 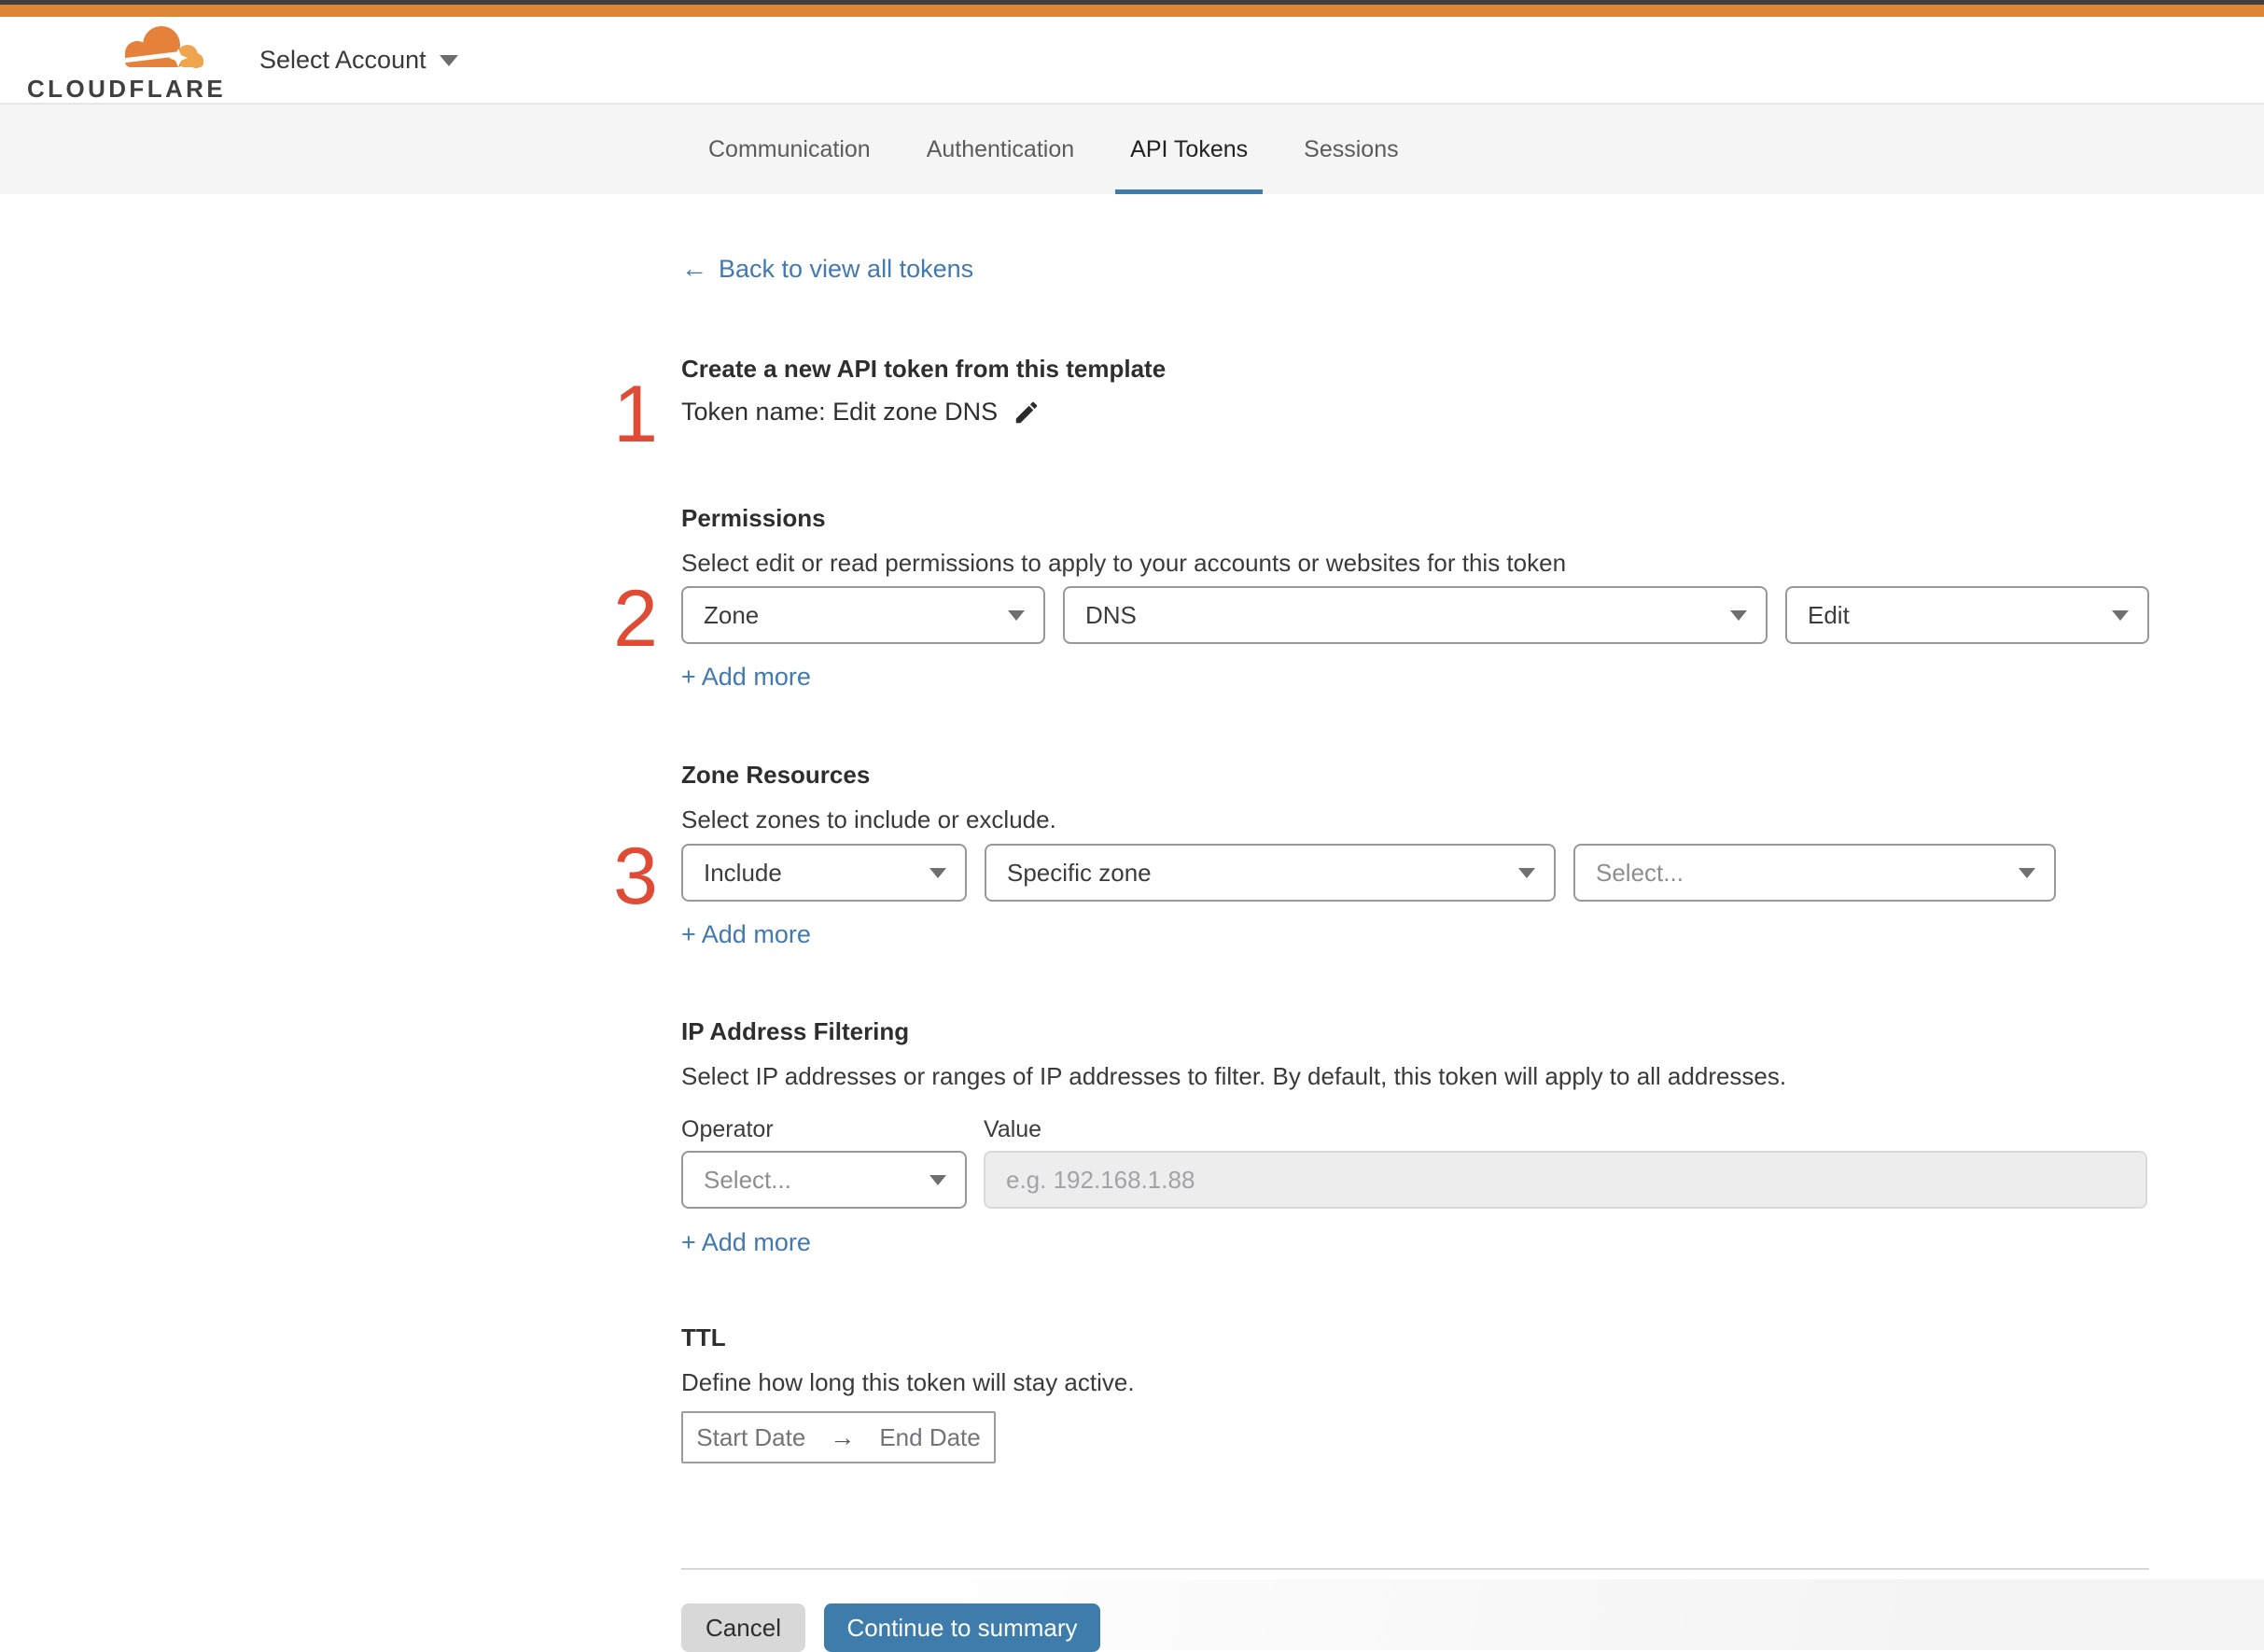 I want to click on permissions-row: Zone DNS Edit, so click(x=1415, y=615).